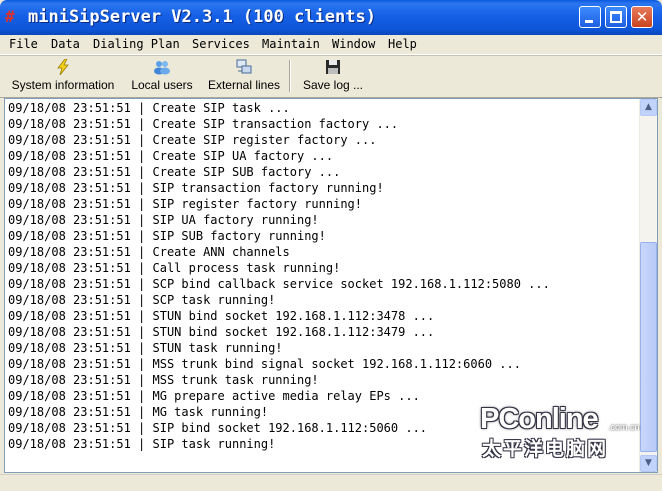  I want to click on menu-dialing-plan: Dialing Plan, so click(136, 44).